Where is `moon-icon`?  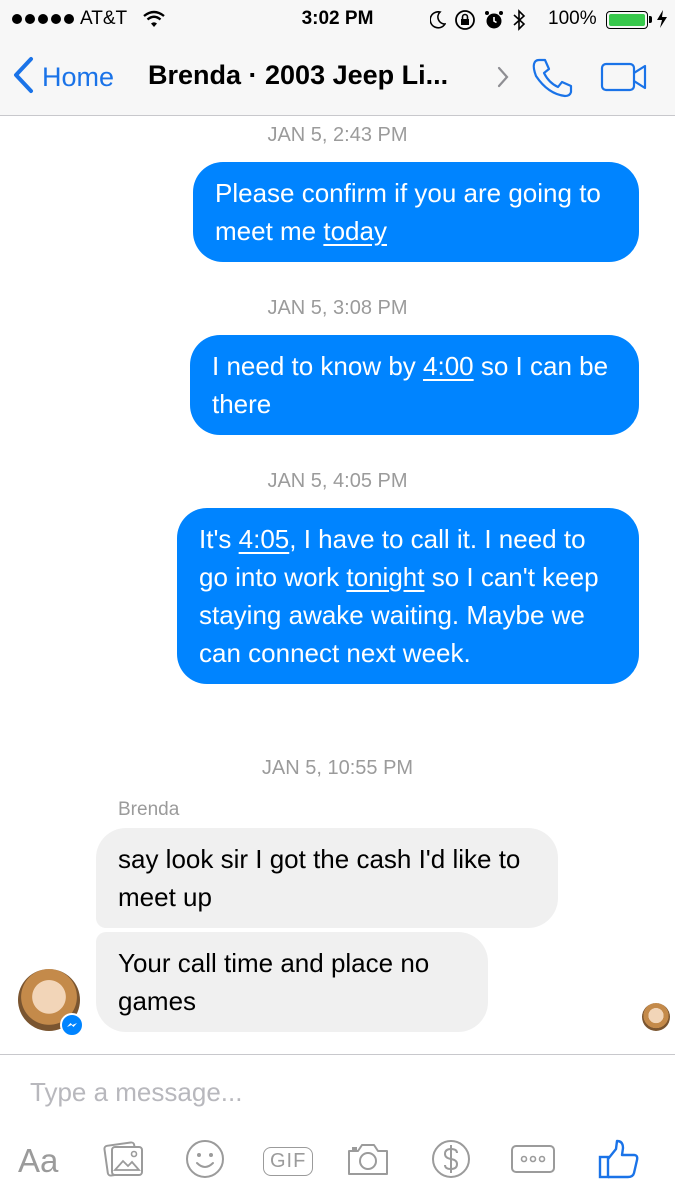 moon-icon is located at coordinates (438, 23).